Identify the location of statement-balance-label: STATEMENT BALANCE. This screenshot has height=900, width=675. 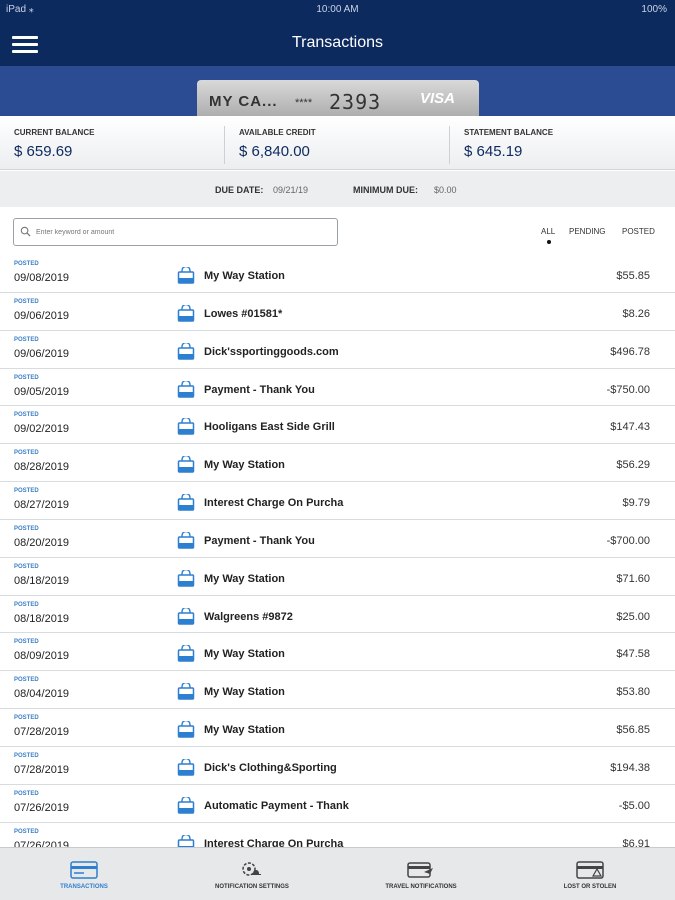
(509, 132).